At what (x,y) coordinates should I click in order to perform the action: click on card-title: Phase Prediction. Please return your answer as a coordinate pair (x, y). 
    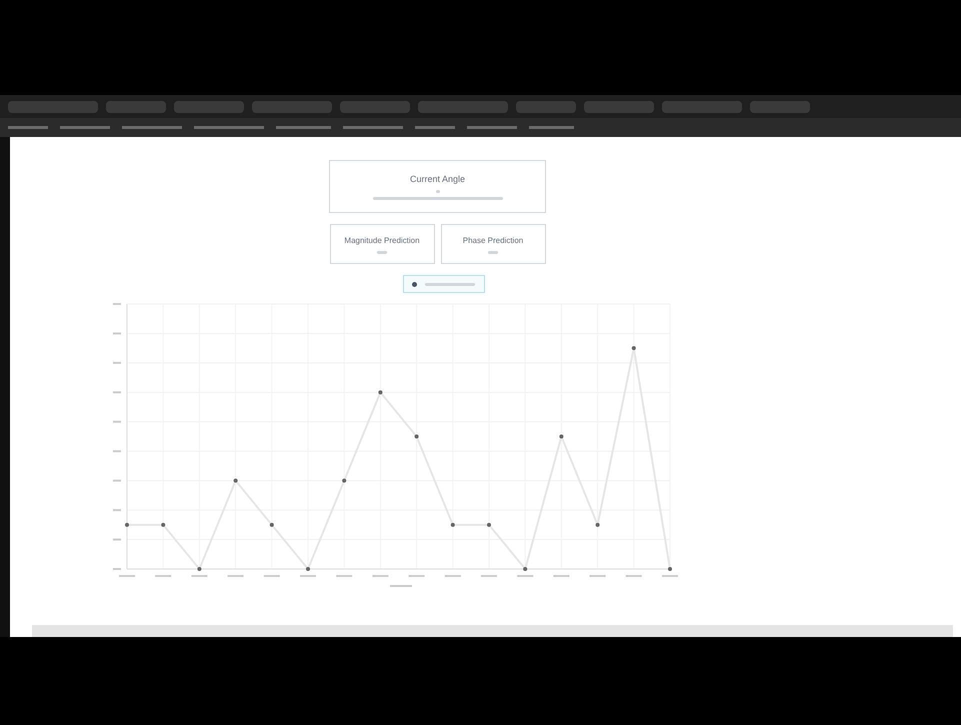
    Looking at the image, I should click on (493, 240).